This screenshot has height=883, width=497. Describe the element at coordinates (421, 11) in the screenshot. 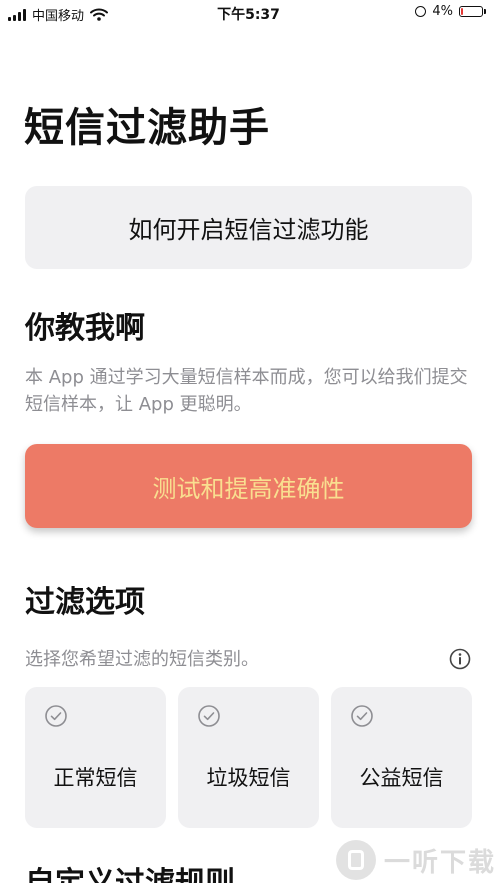

I see `orientation-lock-icon` at that location.